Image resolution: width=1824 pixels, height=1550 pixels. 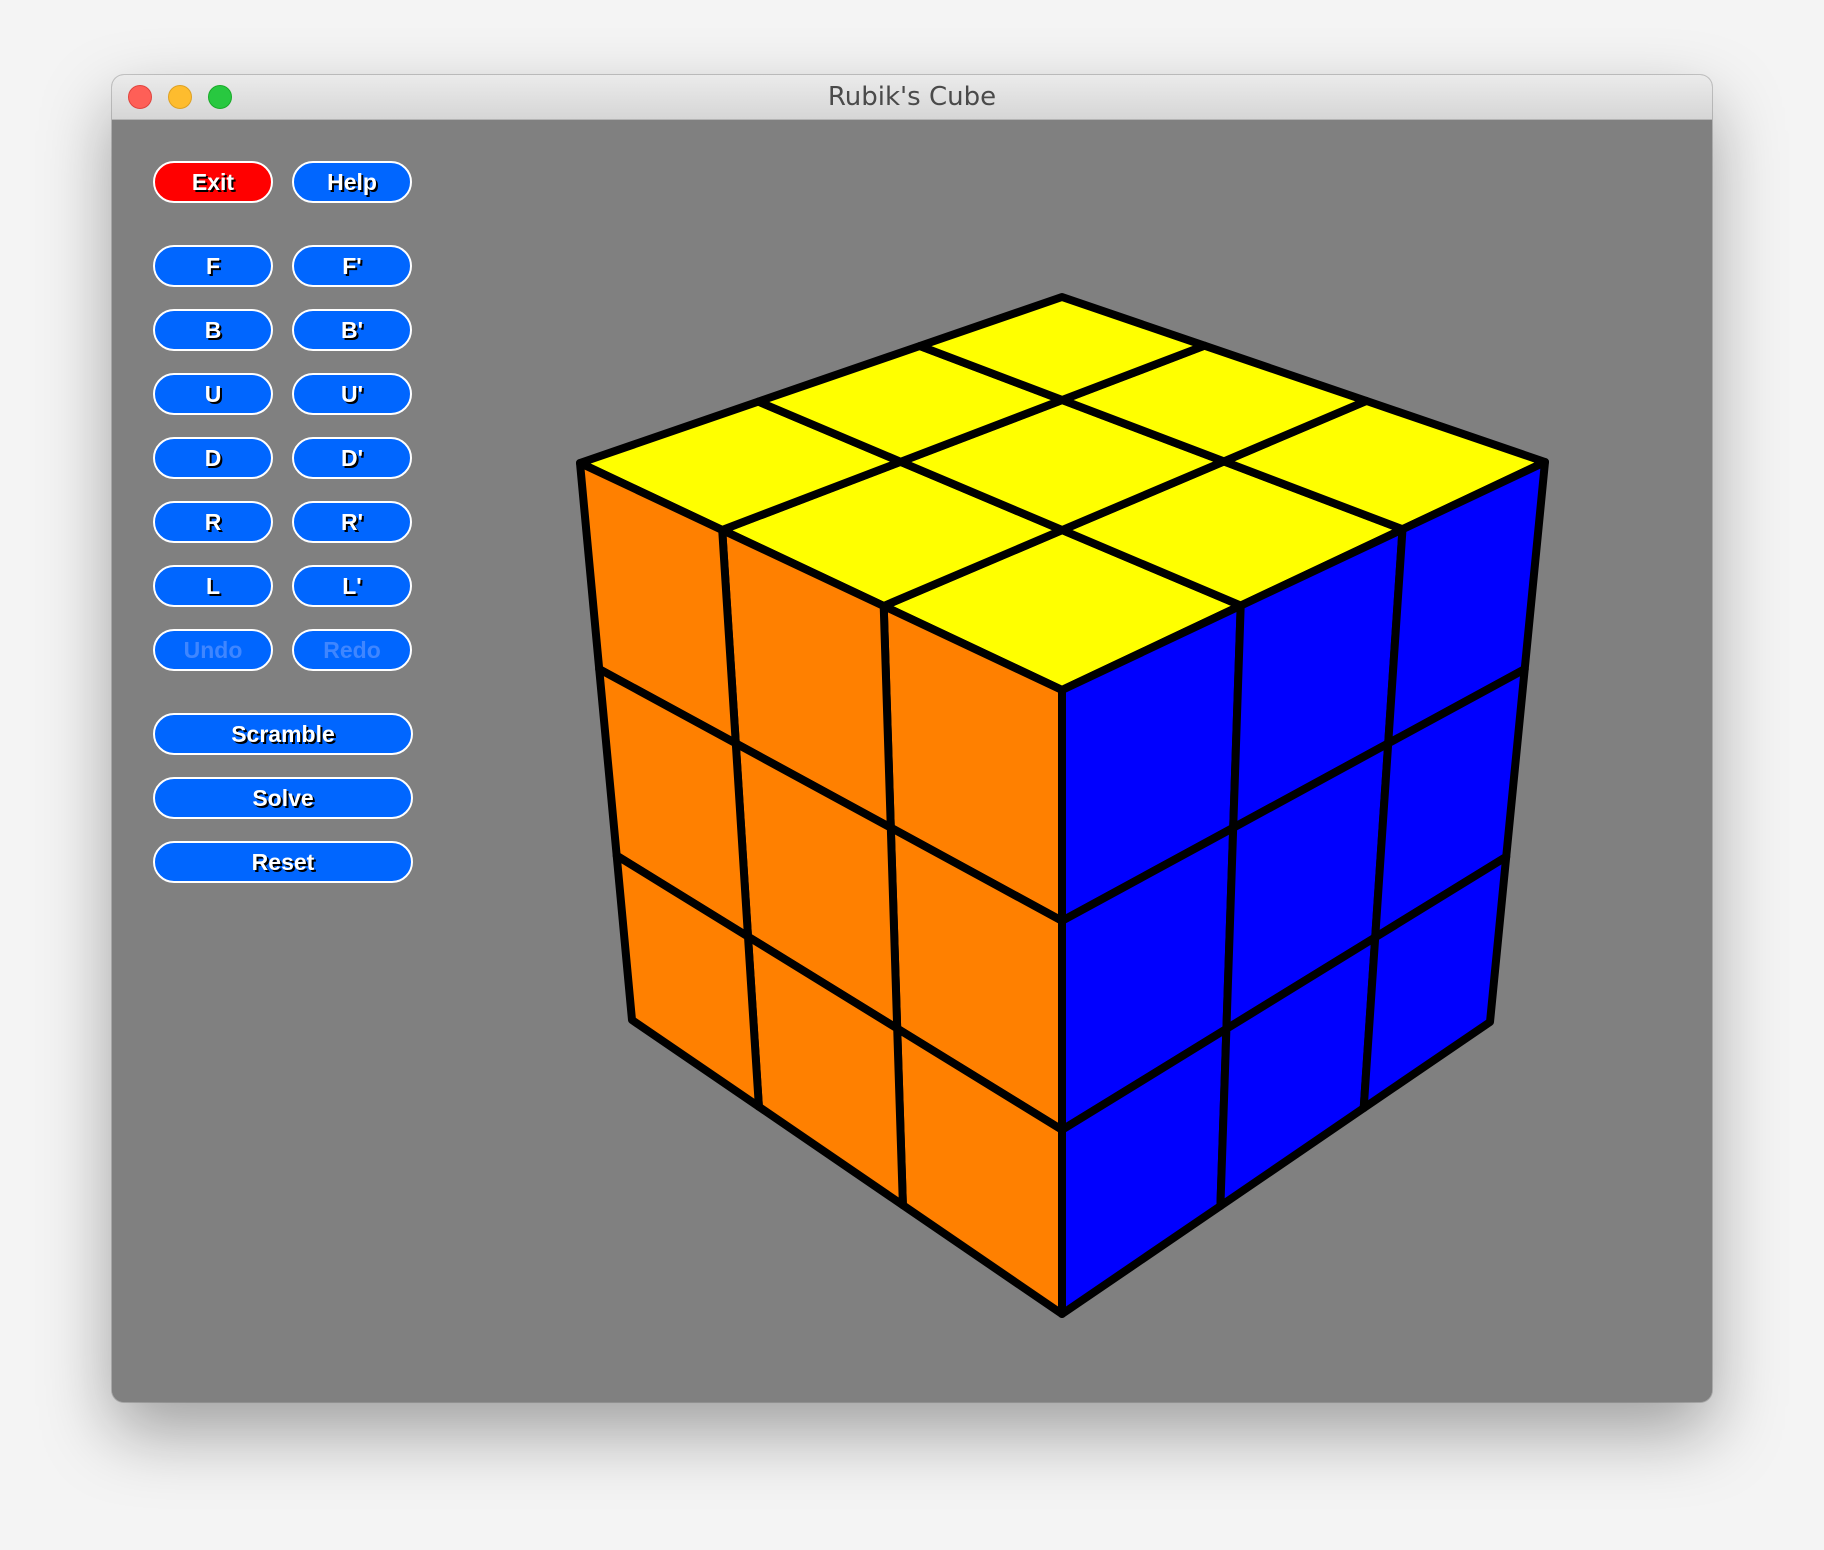 I want to click on move-D-prime-button: D', so click(x=352, y=458).